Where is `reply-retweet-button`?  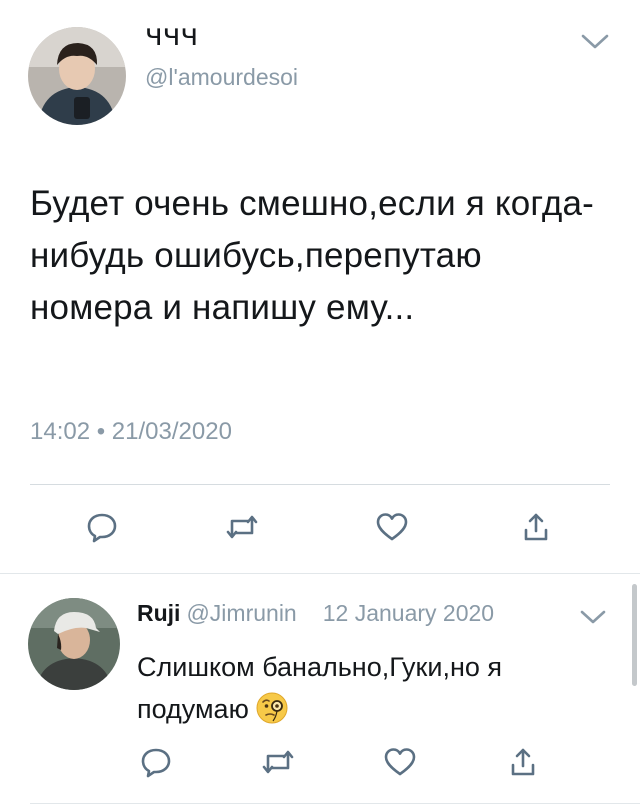
reply-retweet-button is located at coordinates (278, 764).